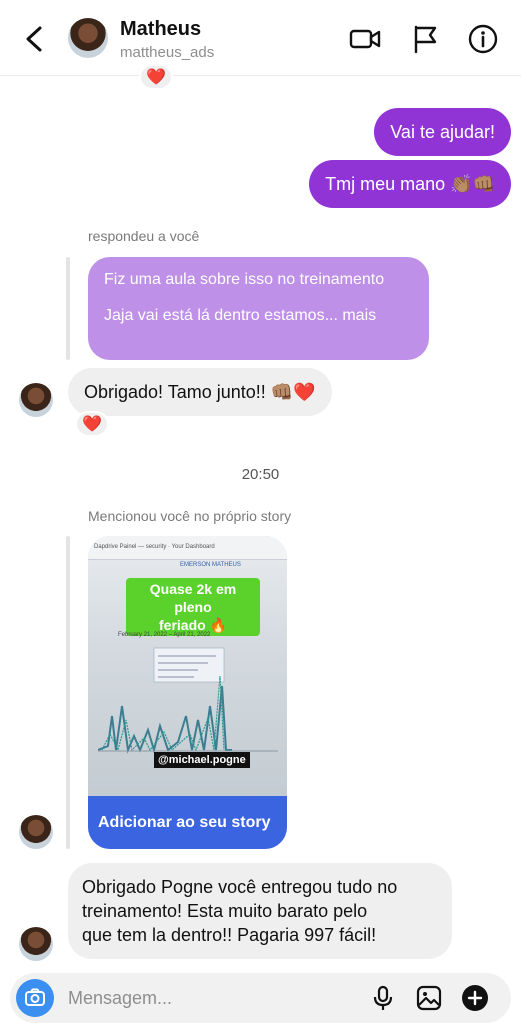 The height and width of the screenshot is (1024, 521). I want to click on quoted-text-line: Fiz uma aula sobre isso no treinamento, so click(244, 279).